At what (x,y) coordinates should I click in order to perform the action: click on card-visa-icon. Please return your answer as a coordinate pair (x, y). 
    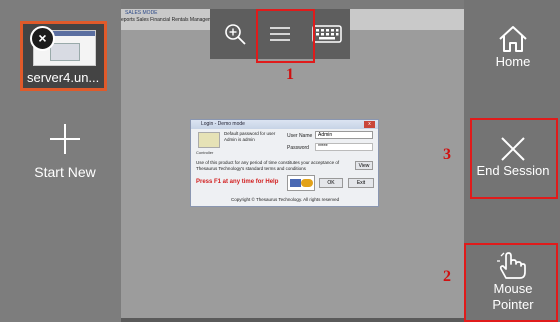
    Looking at the image, I should click on (295, 183).